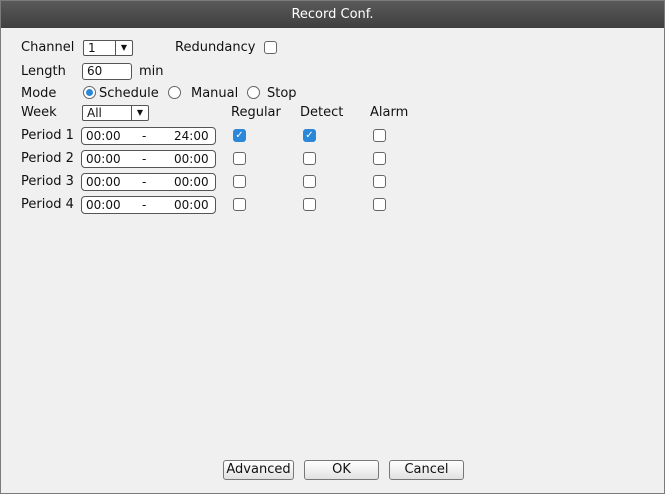  What do you see at coordinates (322, 112) in the screenshot?
I see `column-header-detect: Detect` at bounding box center [322, 112].